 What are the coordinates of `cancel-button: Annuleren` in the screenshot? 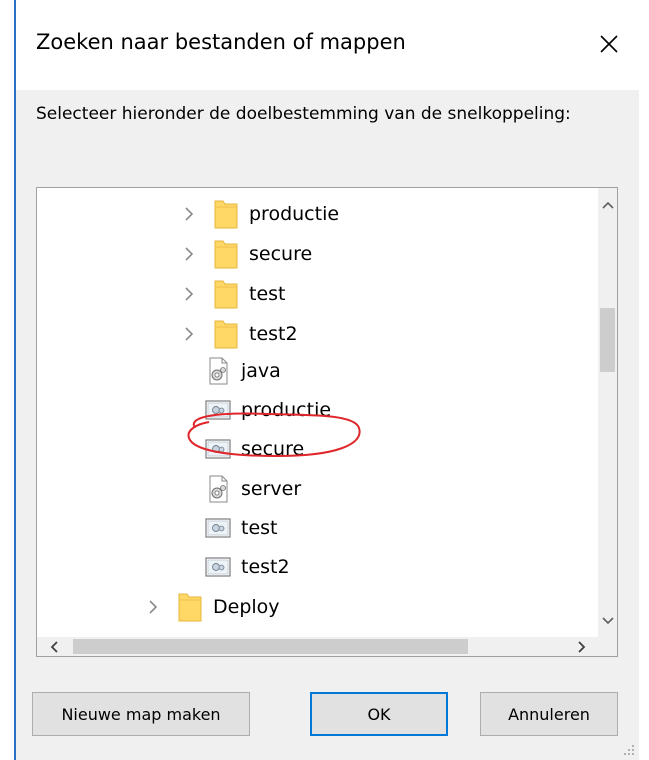 It's located at (549, 714).